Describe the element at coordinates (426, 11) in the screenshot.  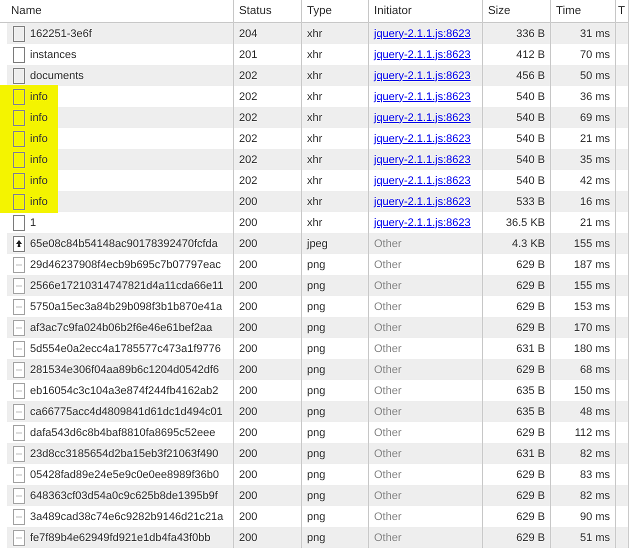
I see `column-header: Initiator` at that location.